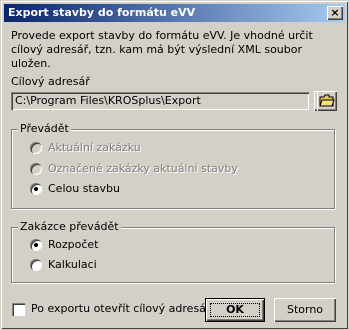 This screenshot has width=349, height=330. I want to click on close-button: ×, so click(335, 13).